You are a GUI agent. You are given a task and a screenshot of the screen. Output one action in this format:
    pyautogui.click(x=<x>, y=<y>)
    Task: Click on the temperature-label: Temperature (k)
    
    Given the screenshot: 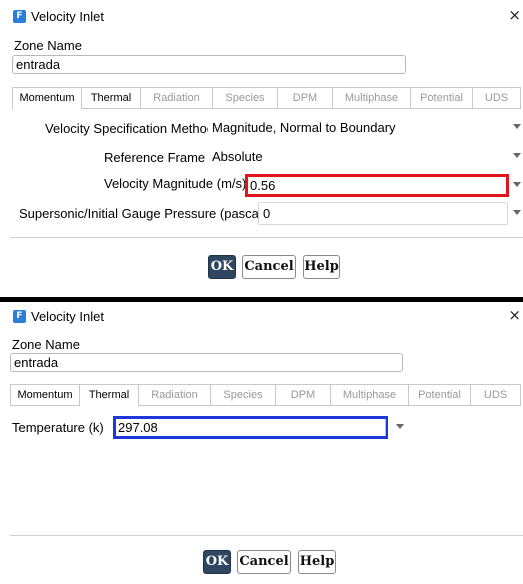 What is the action you would take?
    pyautogui.click(x=58, y=427)
    